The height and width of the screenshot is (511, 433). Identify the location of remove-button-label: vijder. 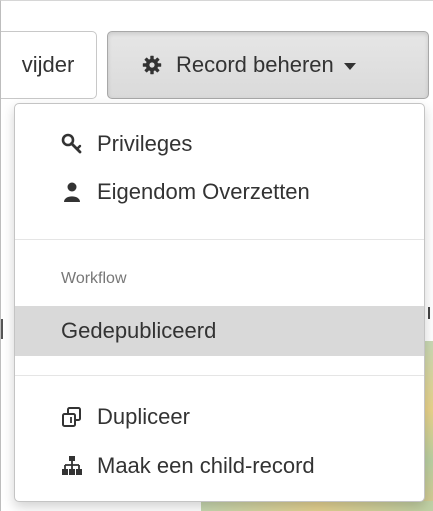
(48, 64).